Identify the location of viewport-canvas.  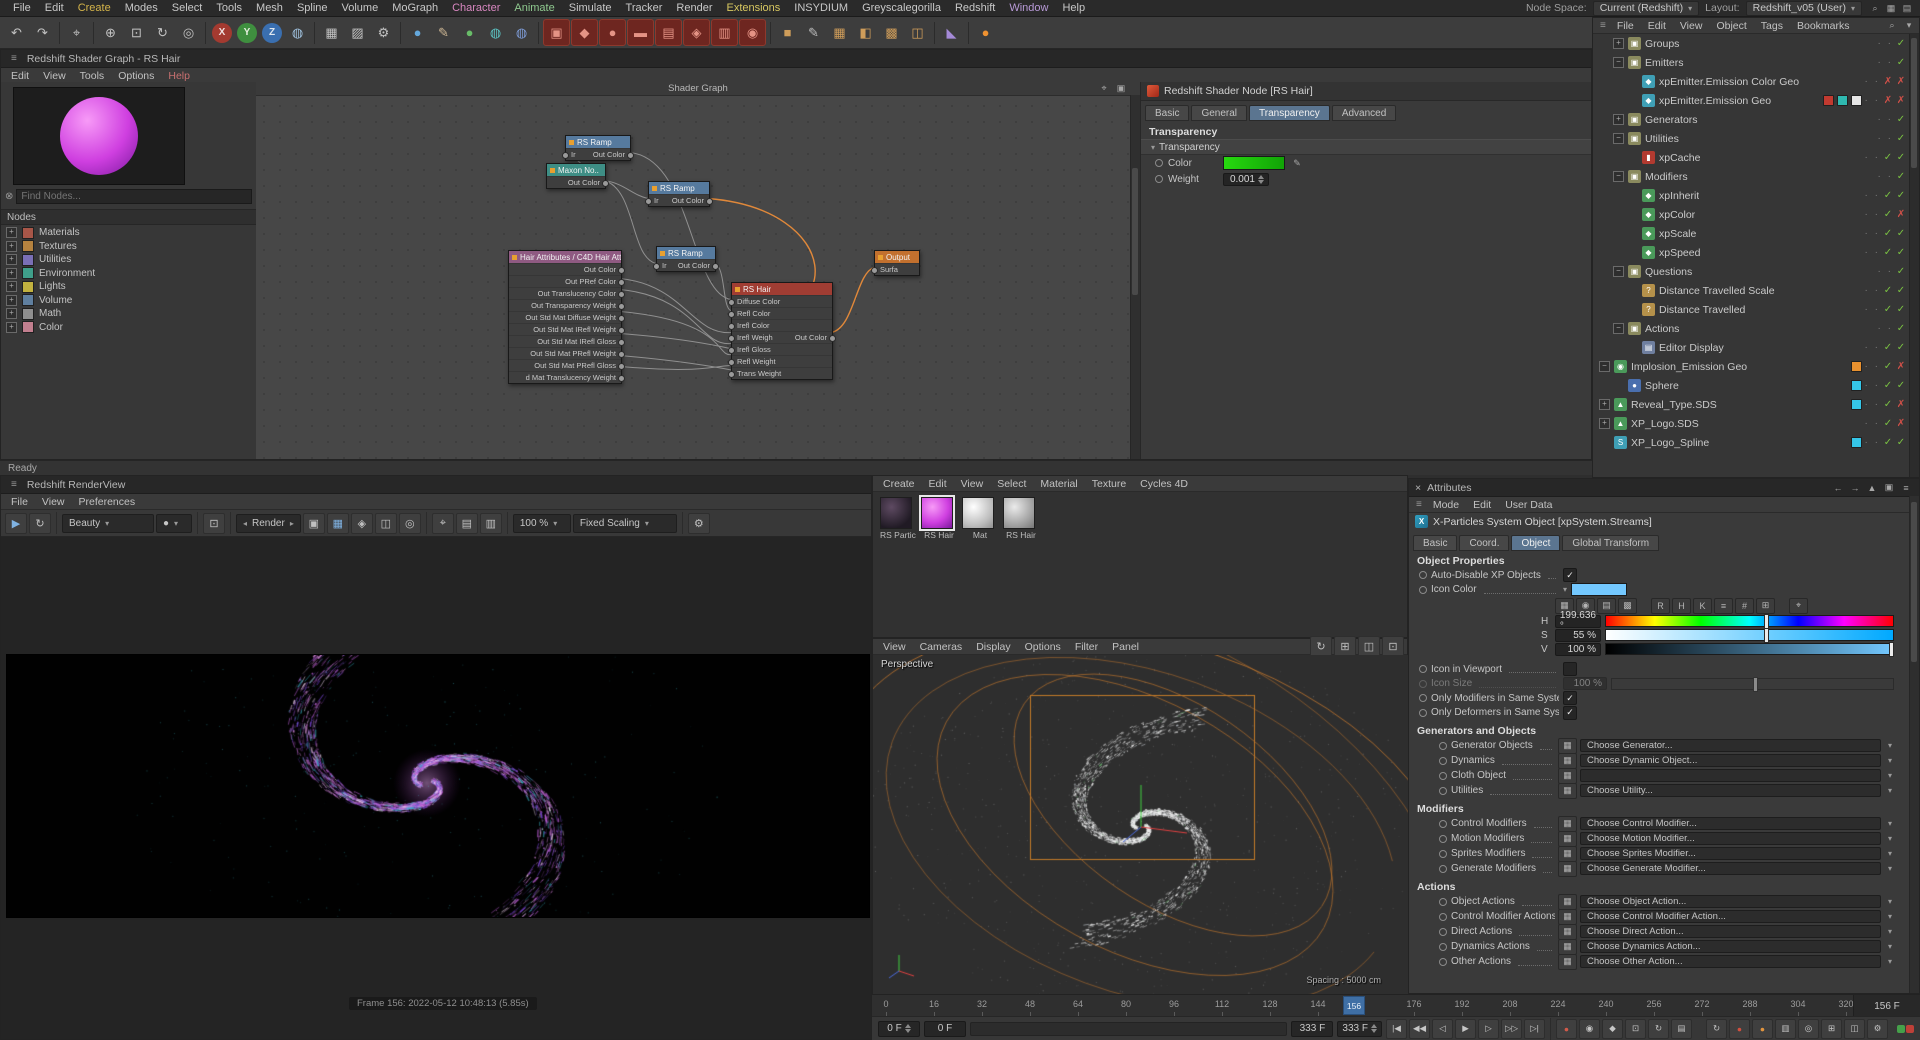
(1141, 825).